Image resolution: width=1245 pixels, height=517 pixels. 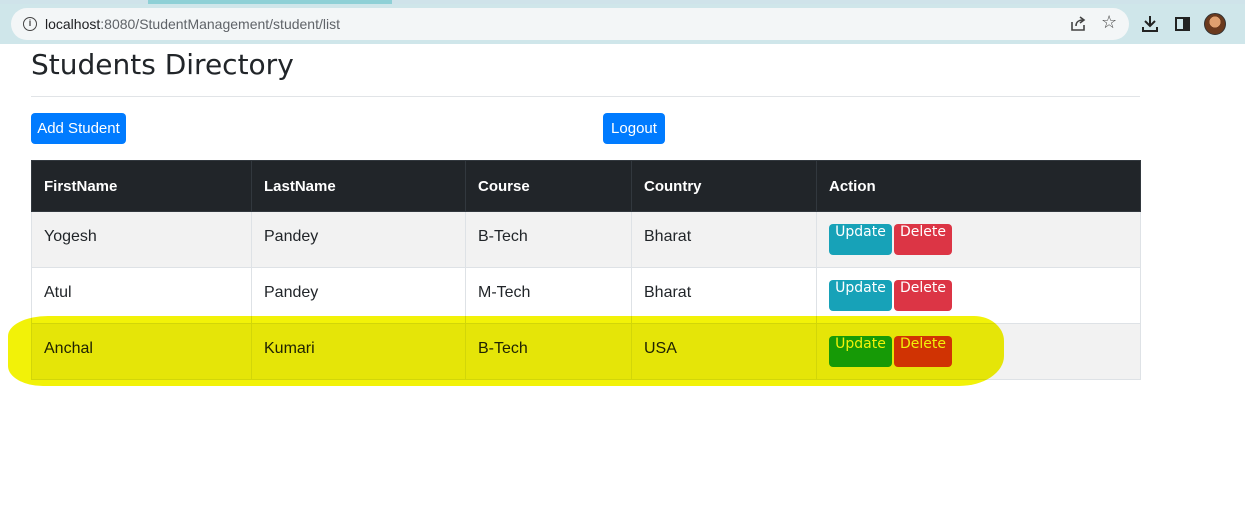 What do you see at coordinates (30, 24) in the screenshot?
I see `site-info-icon: i` at bounding box center [30, 24].